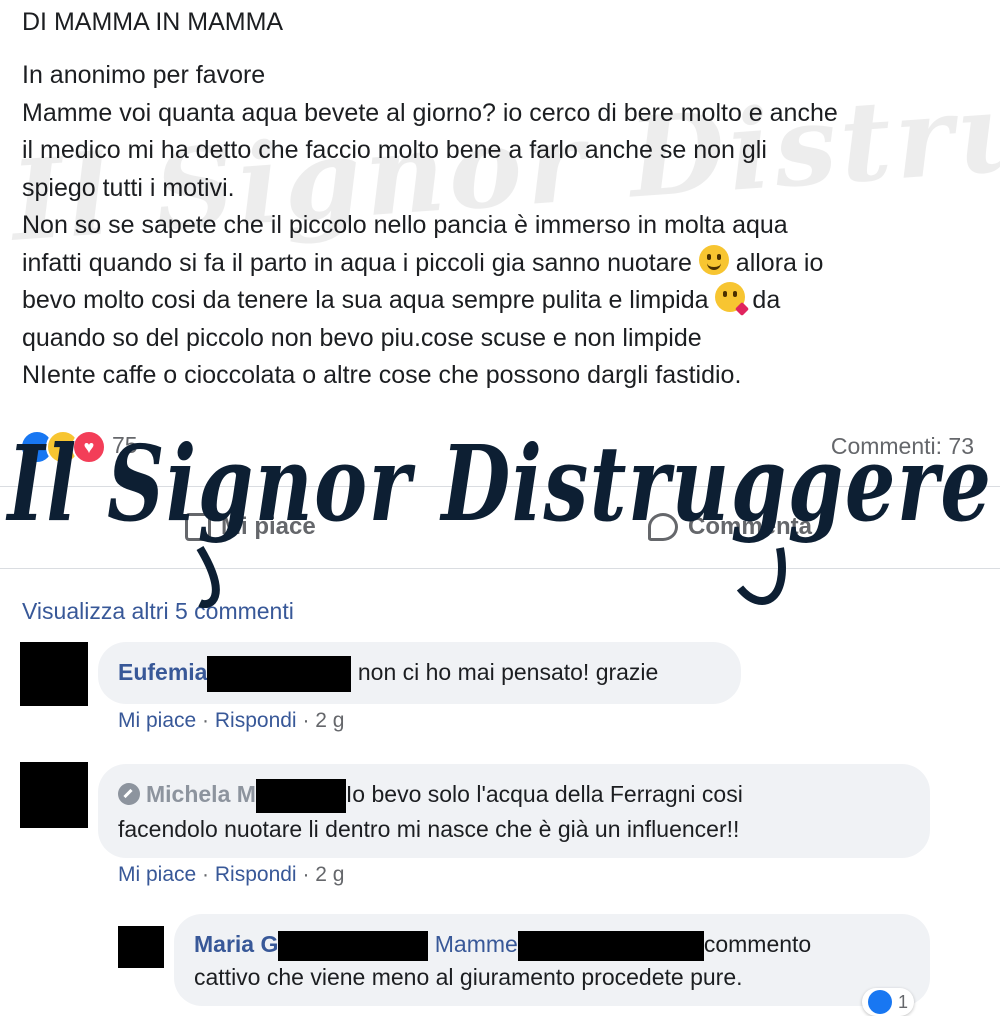  Describe the element at coordinates (663, 527) in the screenshot. I see `comment-bubble-icon` at that location.